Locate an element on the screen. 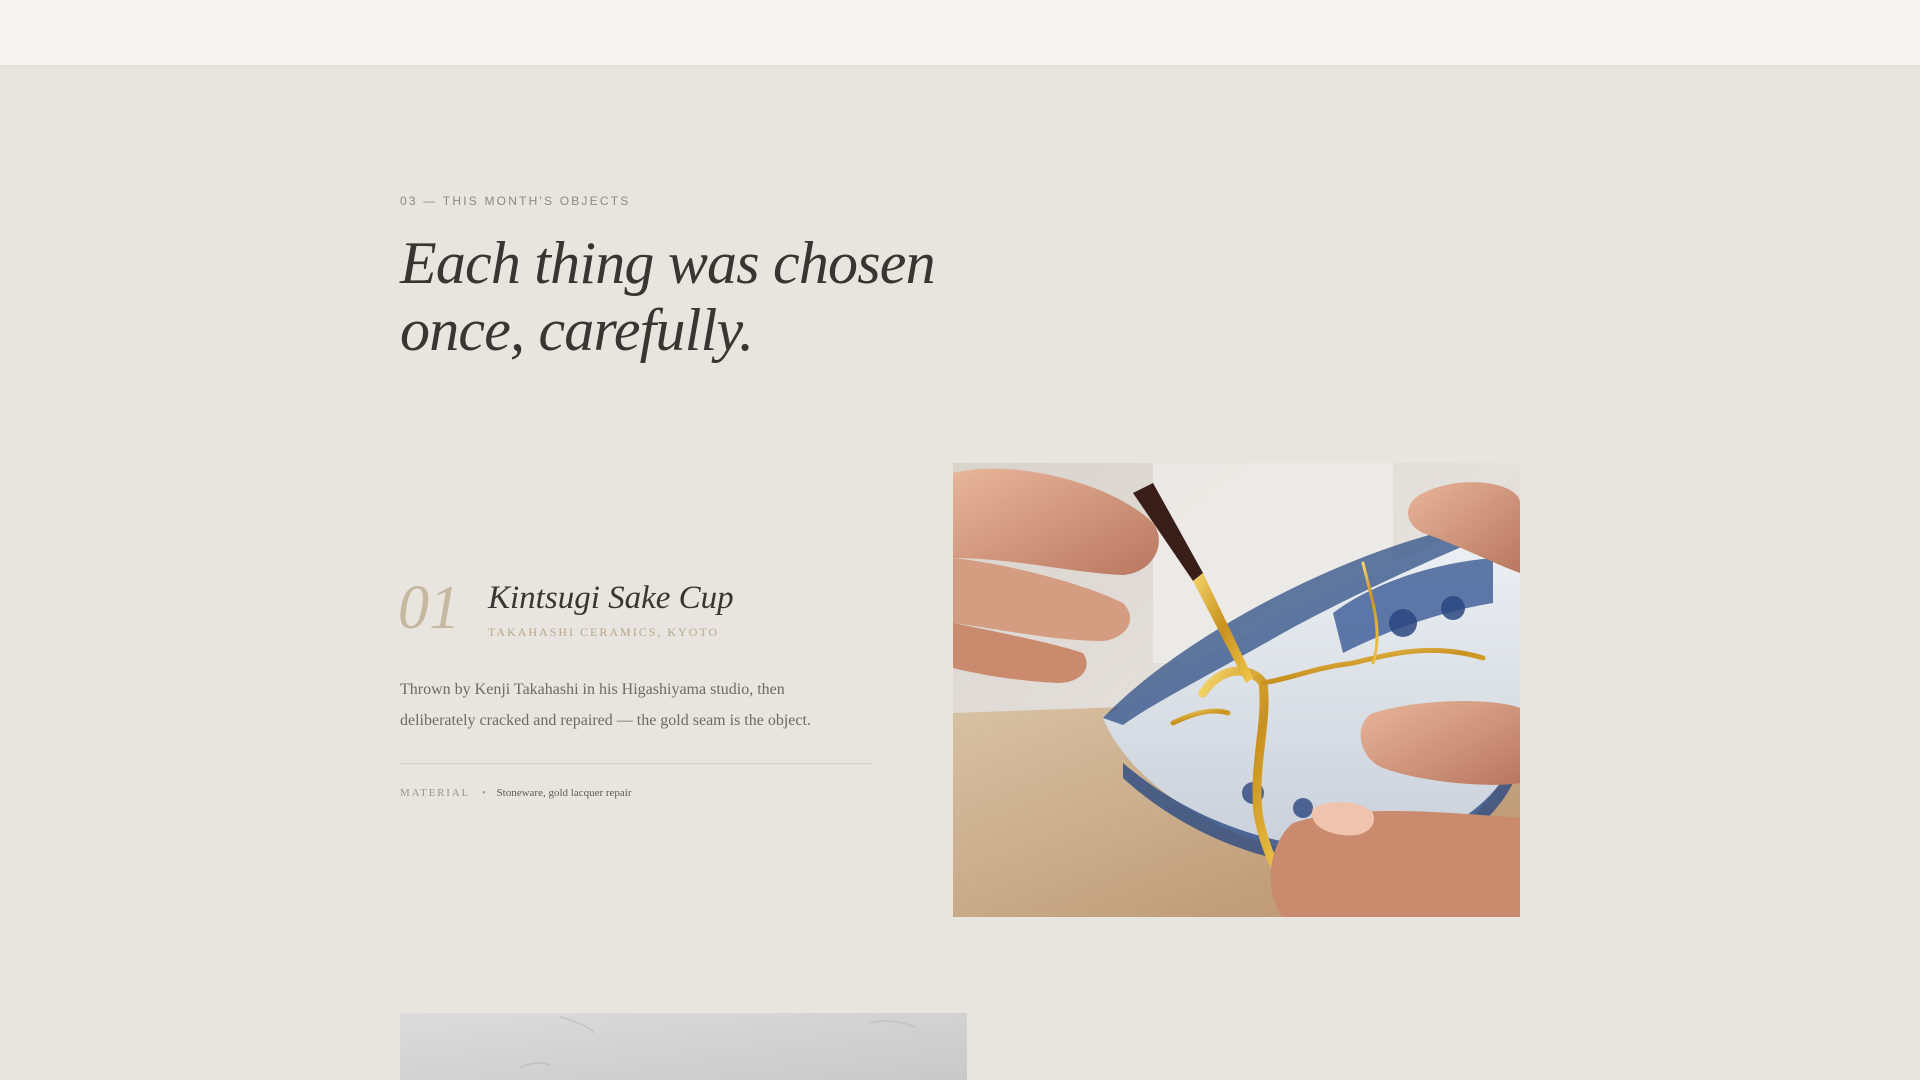  kintsugi-cup-illustration is located at coordinates (1236, 690).